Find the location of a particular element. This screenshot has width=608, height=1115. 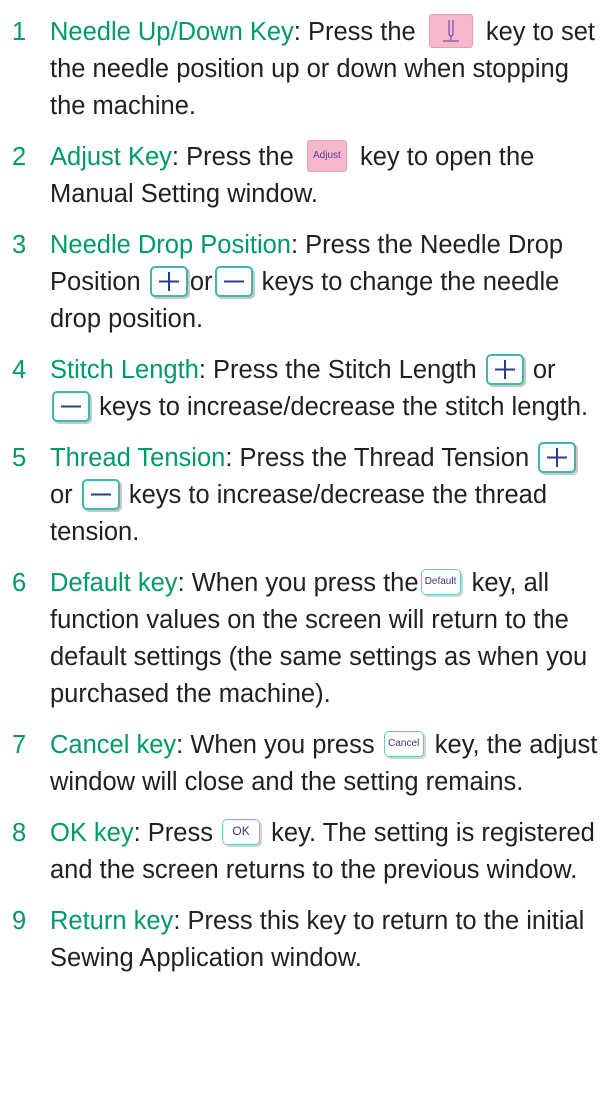

item-term: OK key is located at coordinates (92, 833).